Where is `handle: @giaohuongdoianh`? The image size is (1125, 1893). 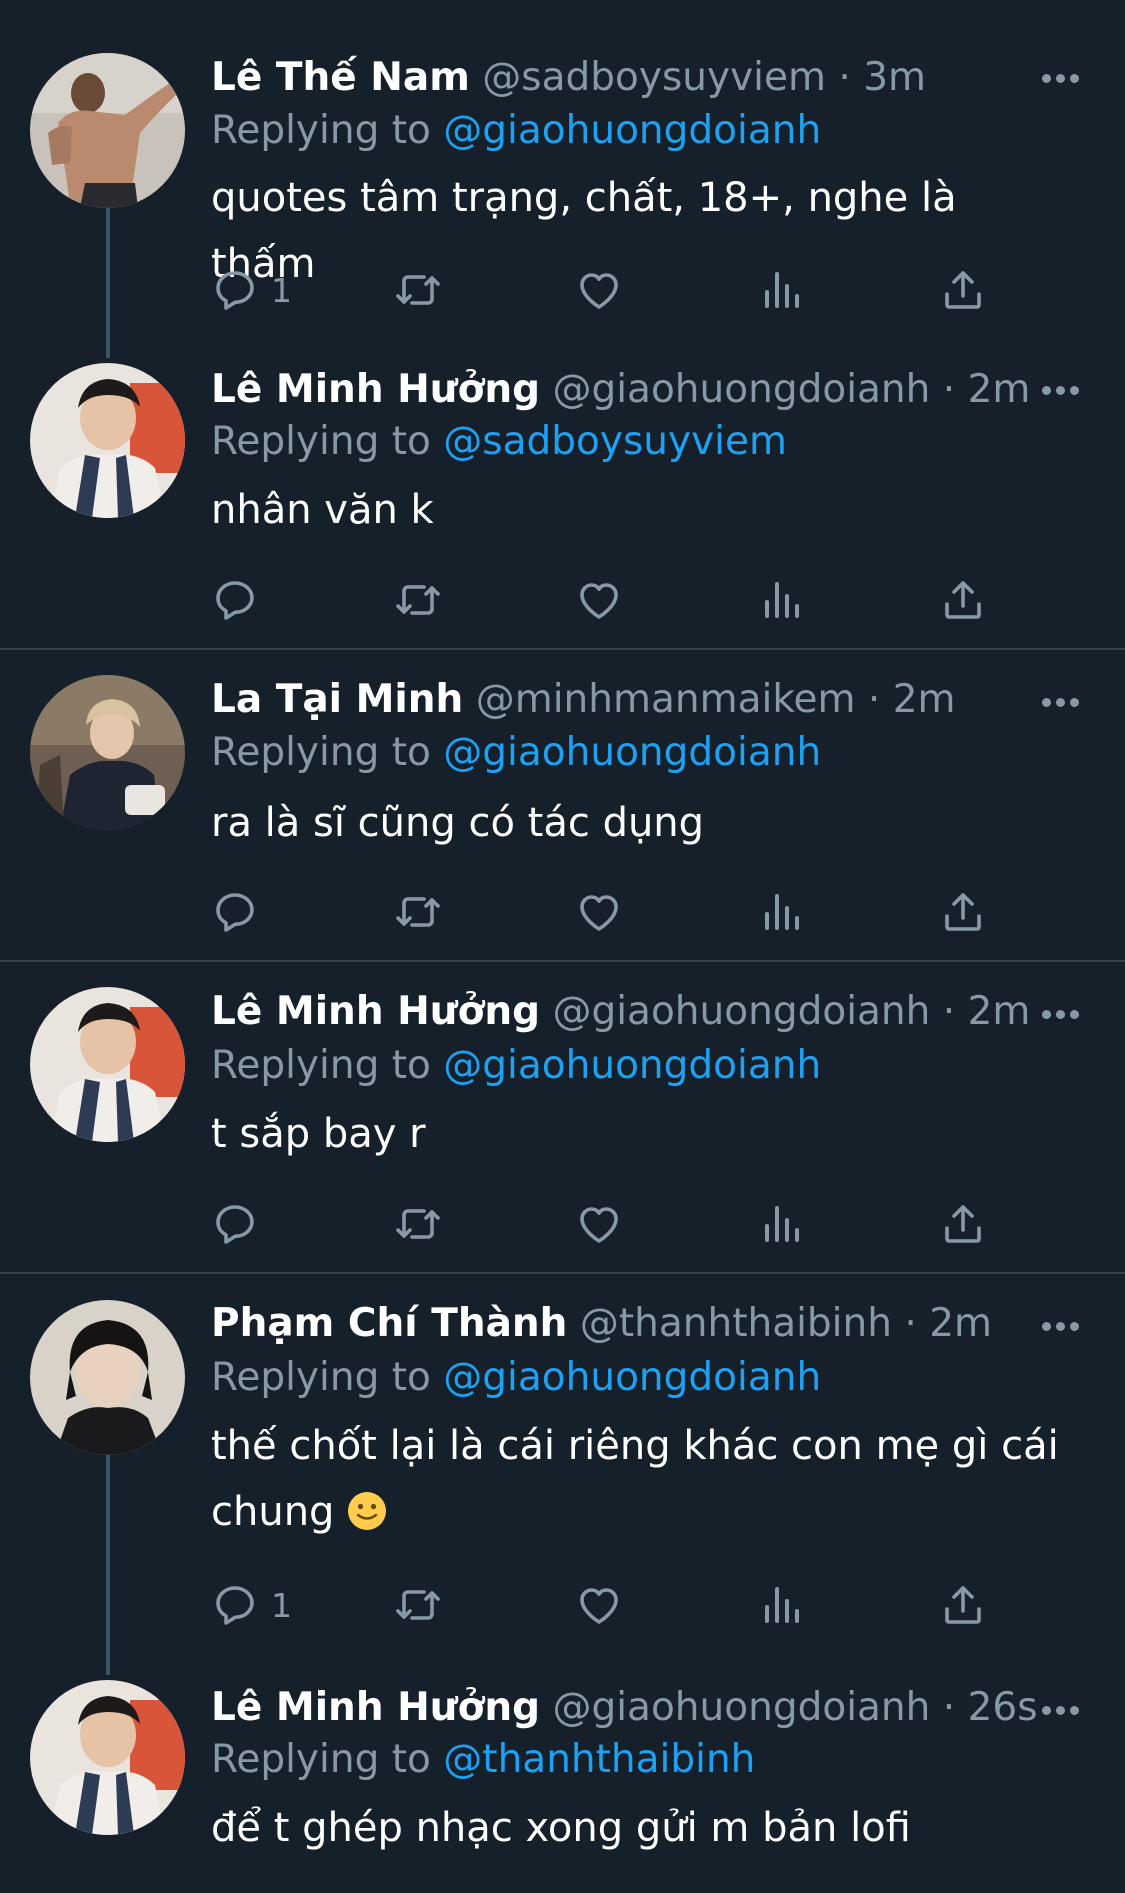 handle: @giaohuongdoianh is located at coordinates (741, 1707).